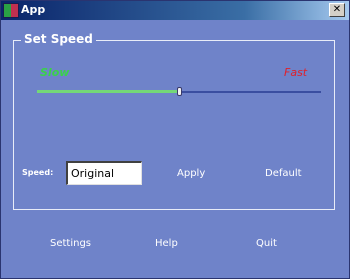  Describe the element at coordinates (166, 243) in the screenshot. I see `help-button: Help` at that location.